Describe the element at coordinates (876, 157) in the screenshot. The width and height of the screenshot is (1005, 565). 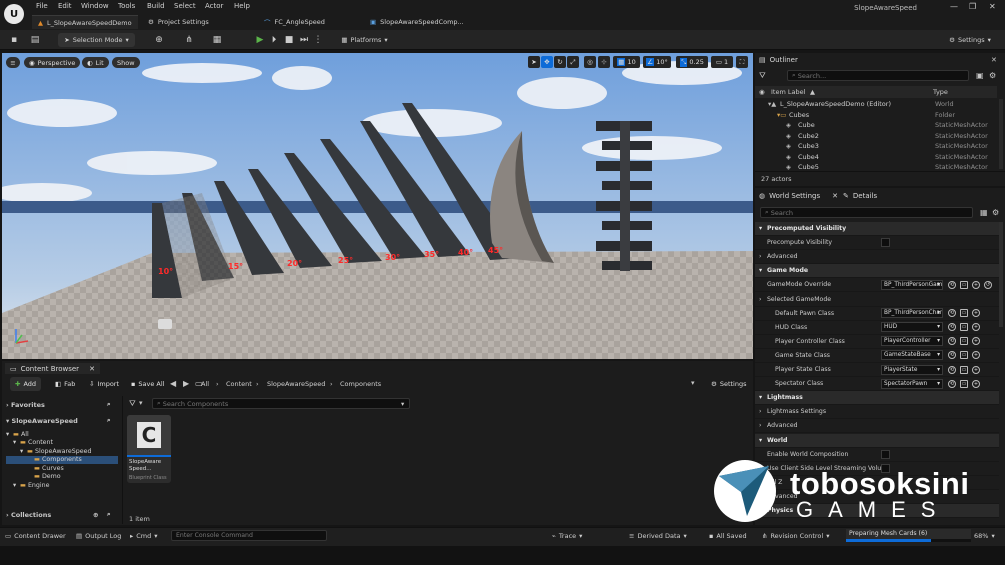
I see `outliner-row: ◈ Cube4 StaticMeshActor` at that location.